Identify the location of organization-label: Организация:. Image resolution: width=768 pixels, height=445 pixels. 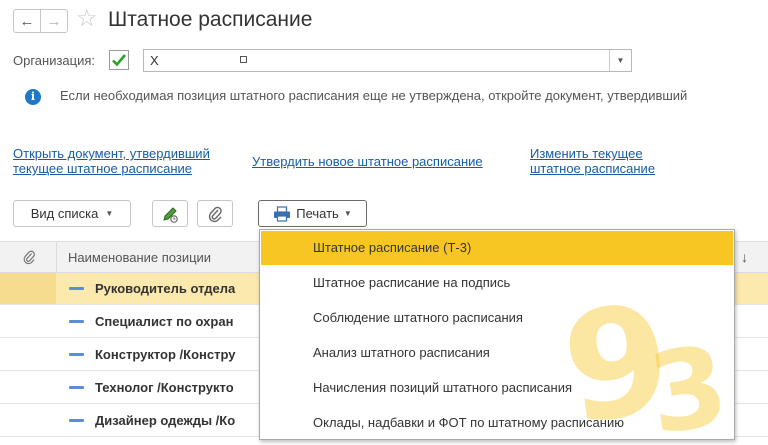
(54, 60).